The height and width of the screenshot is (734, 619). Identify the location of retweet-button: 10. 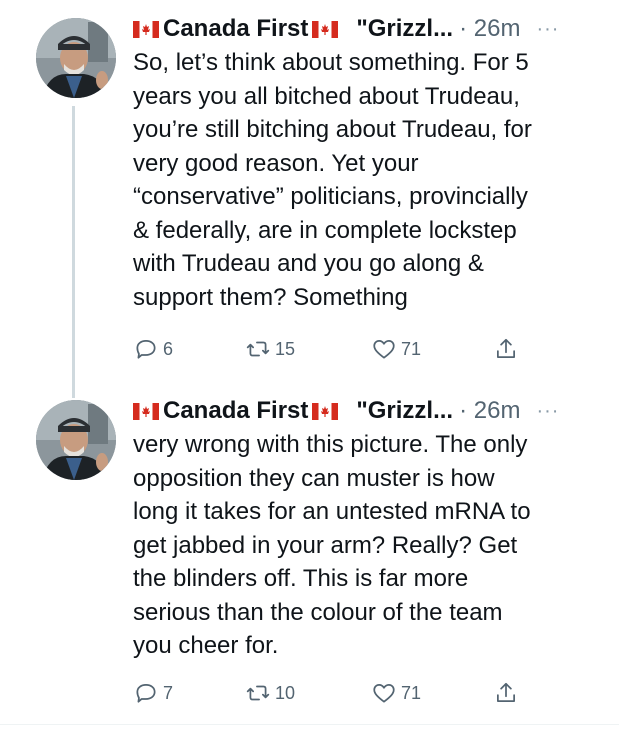
(270, 693).